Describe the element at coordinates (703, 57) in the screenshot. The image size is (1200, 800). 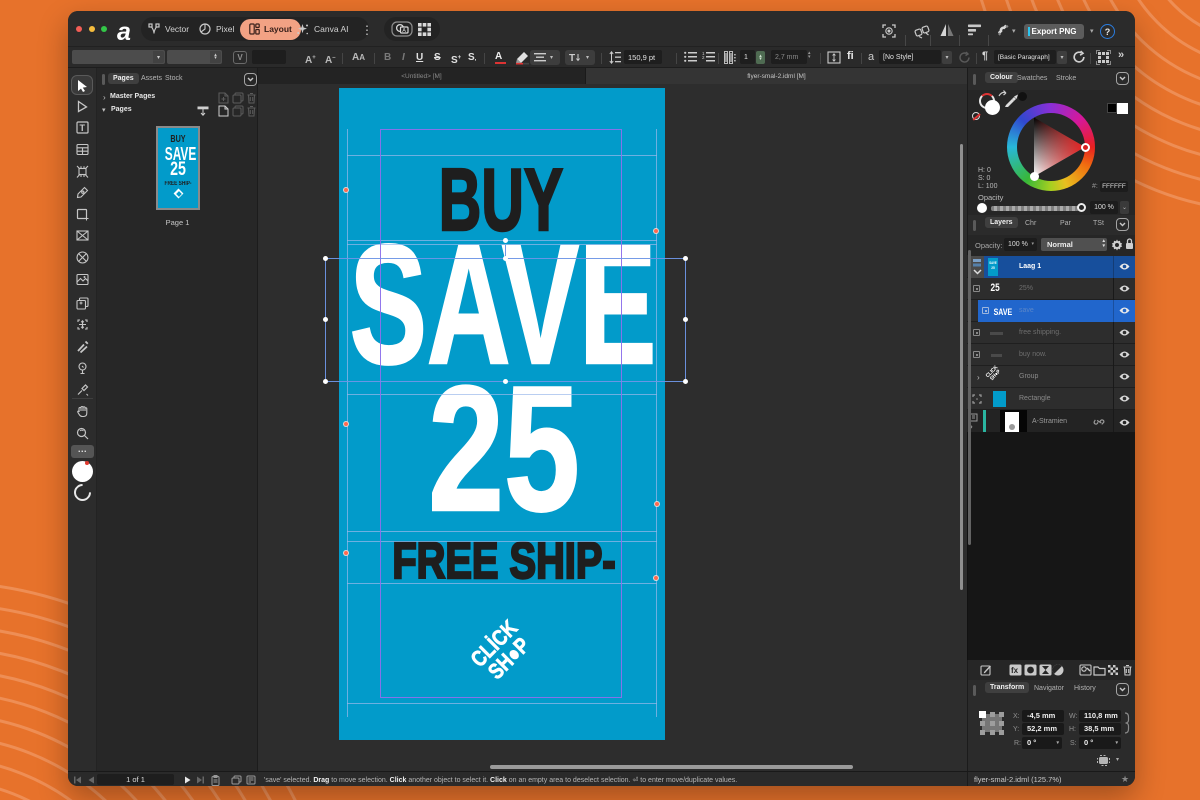
I see `svg-text: 2` at that location.